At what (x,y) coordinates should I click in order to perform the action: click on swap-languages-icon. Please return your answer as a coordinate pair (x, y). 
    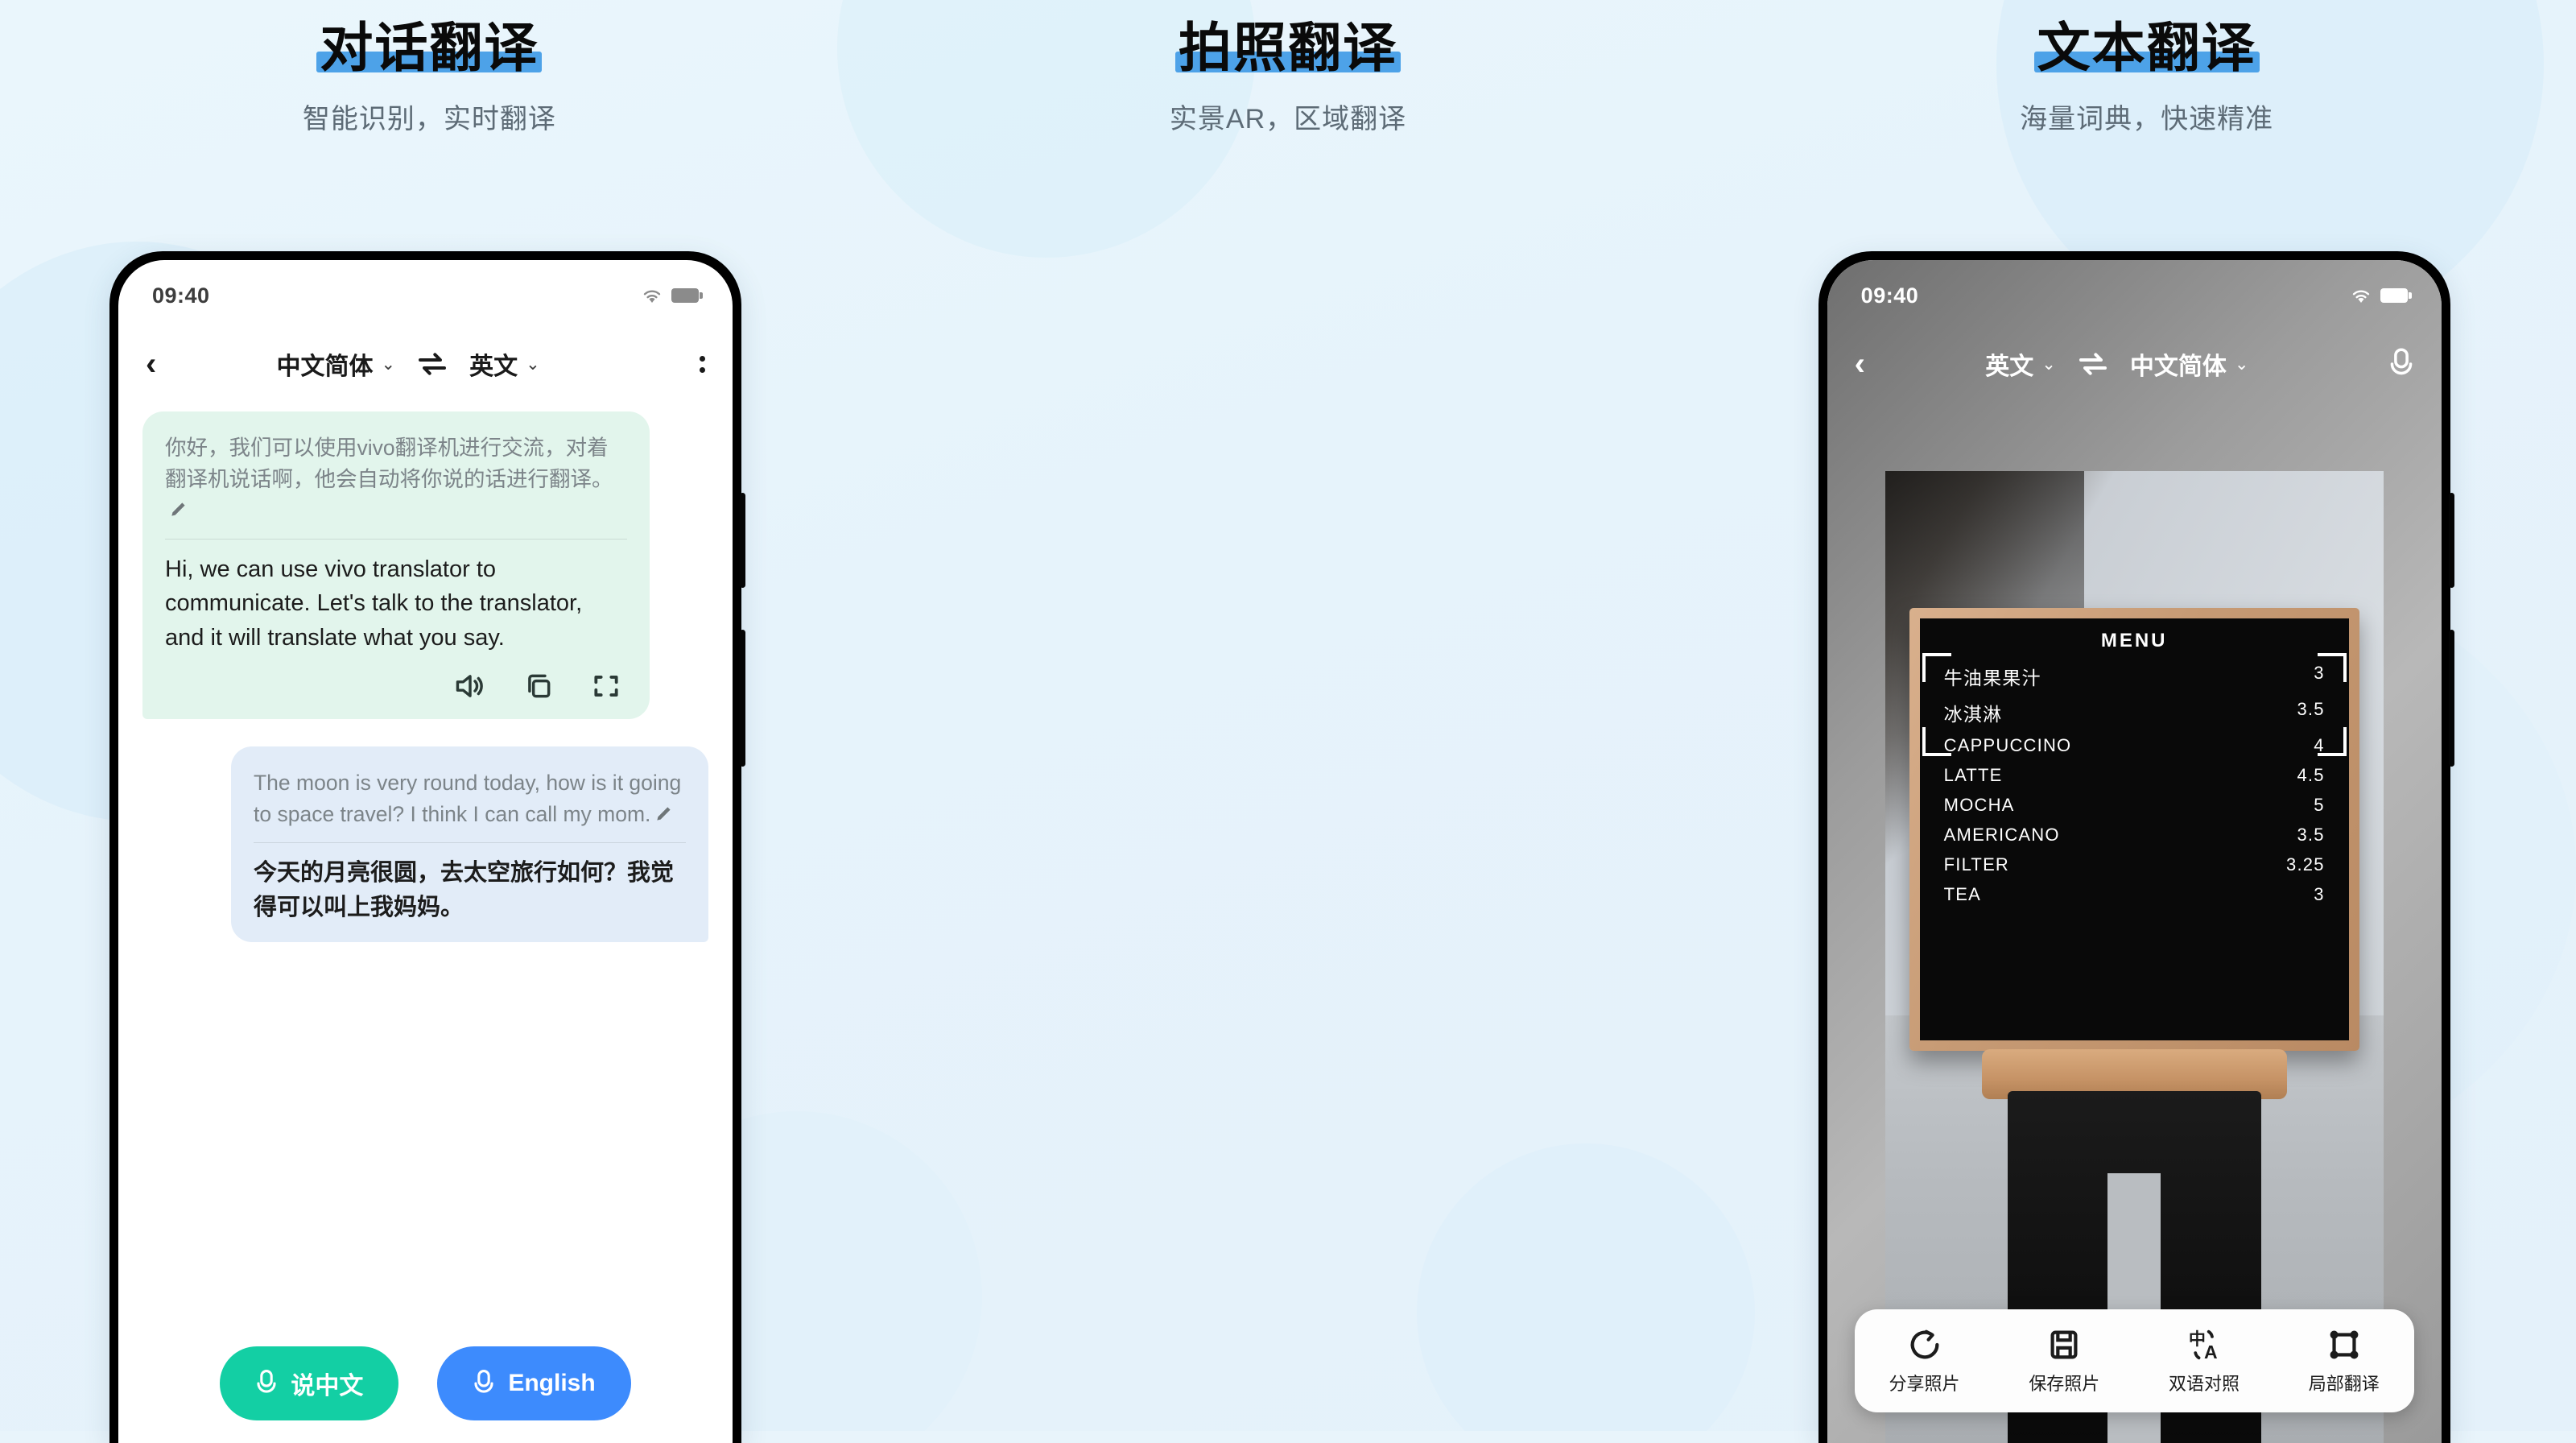
    Looking at the image, I should click on (432, 364).